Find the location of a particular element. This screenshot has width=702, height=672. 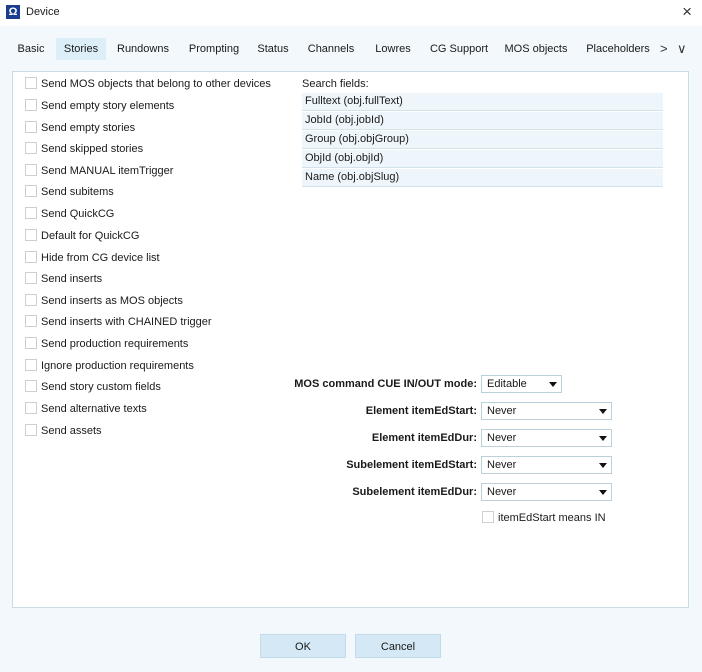

option-itemedstart-means-in: itemEdStart means IN is located at coordinates (544, 518).